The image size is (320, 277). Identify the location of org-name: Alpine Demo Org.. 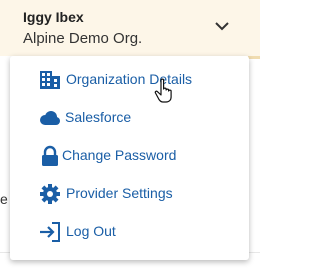
(83, 38).